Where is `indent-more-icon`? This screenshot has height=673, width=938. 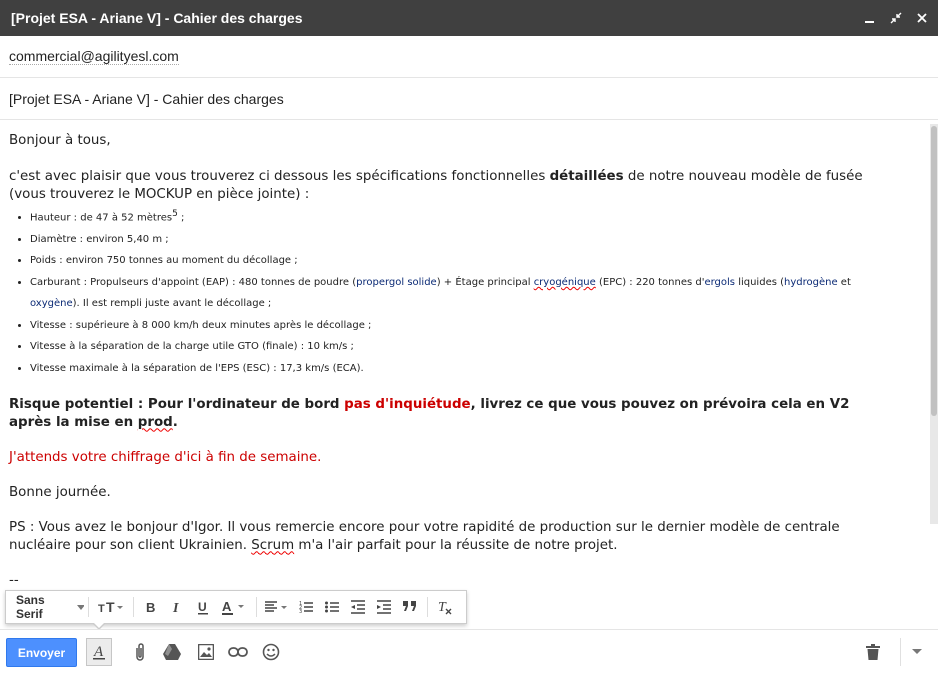
indent-more-icon is located at coordinates (384, 607).